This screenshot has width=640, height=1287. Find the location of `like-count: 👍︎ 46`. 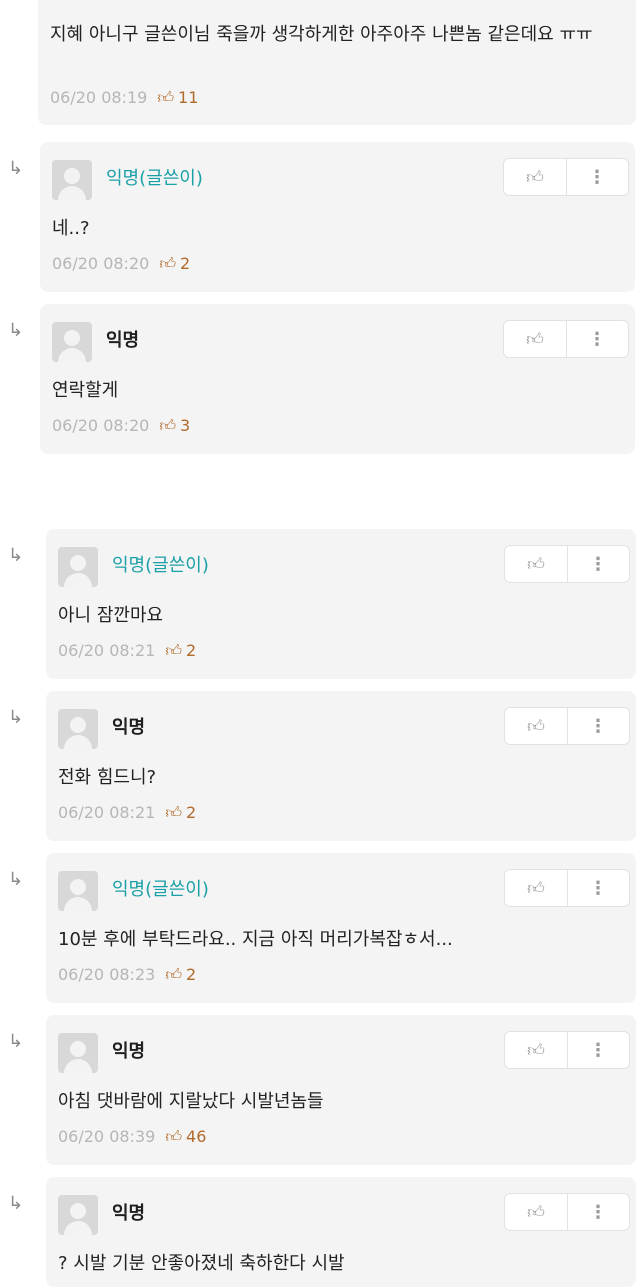

like-count: 👍︎ 46 is located at coordinates (185, 1137).